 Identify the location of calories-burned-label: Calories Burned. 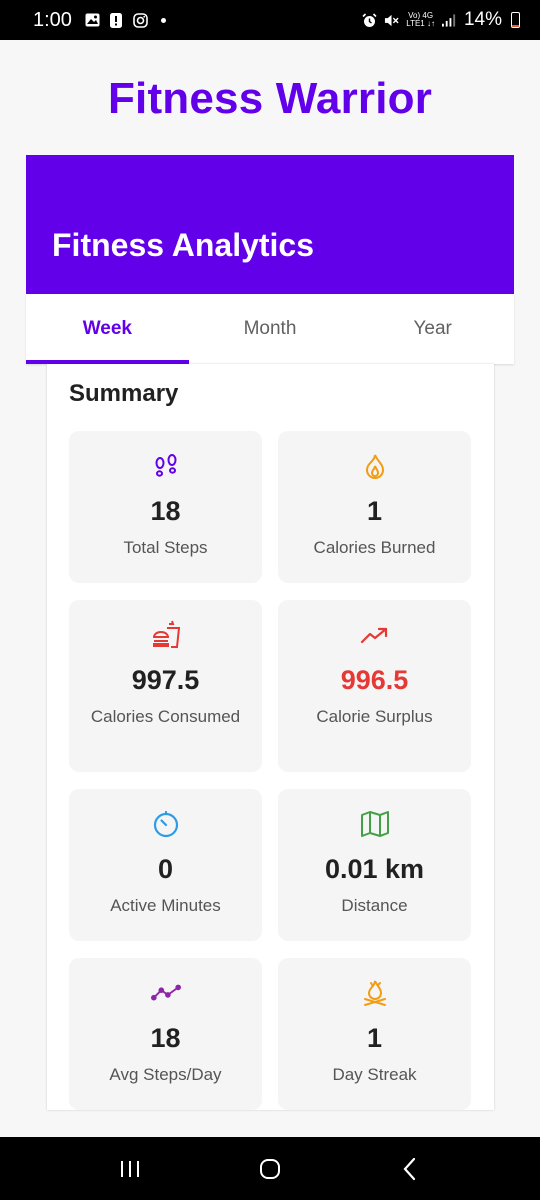
(374, 547).